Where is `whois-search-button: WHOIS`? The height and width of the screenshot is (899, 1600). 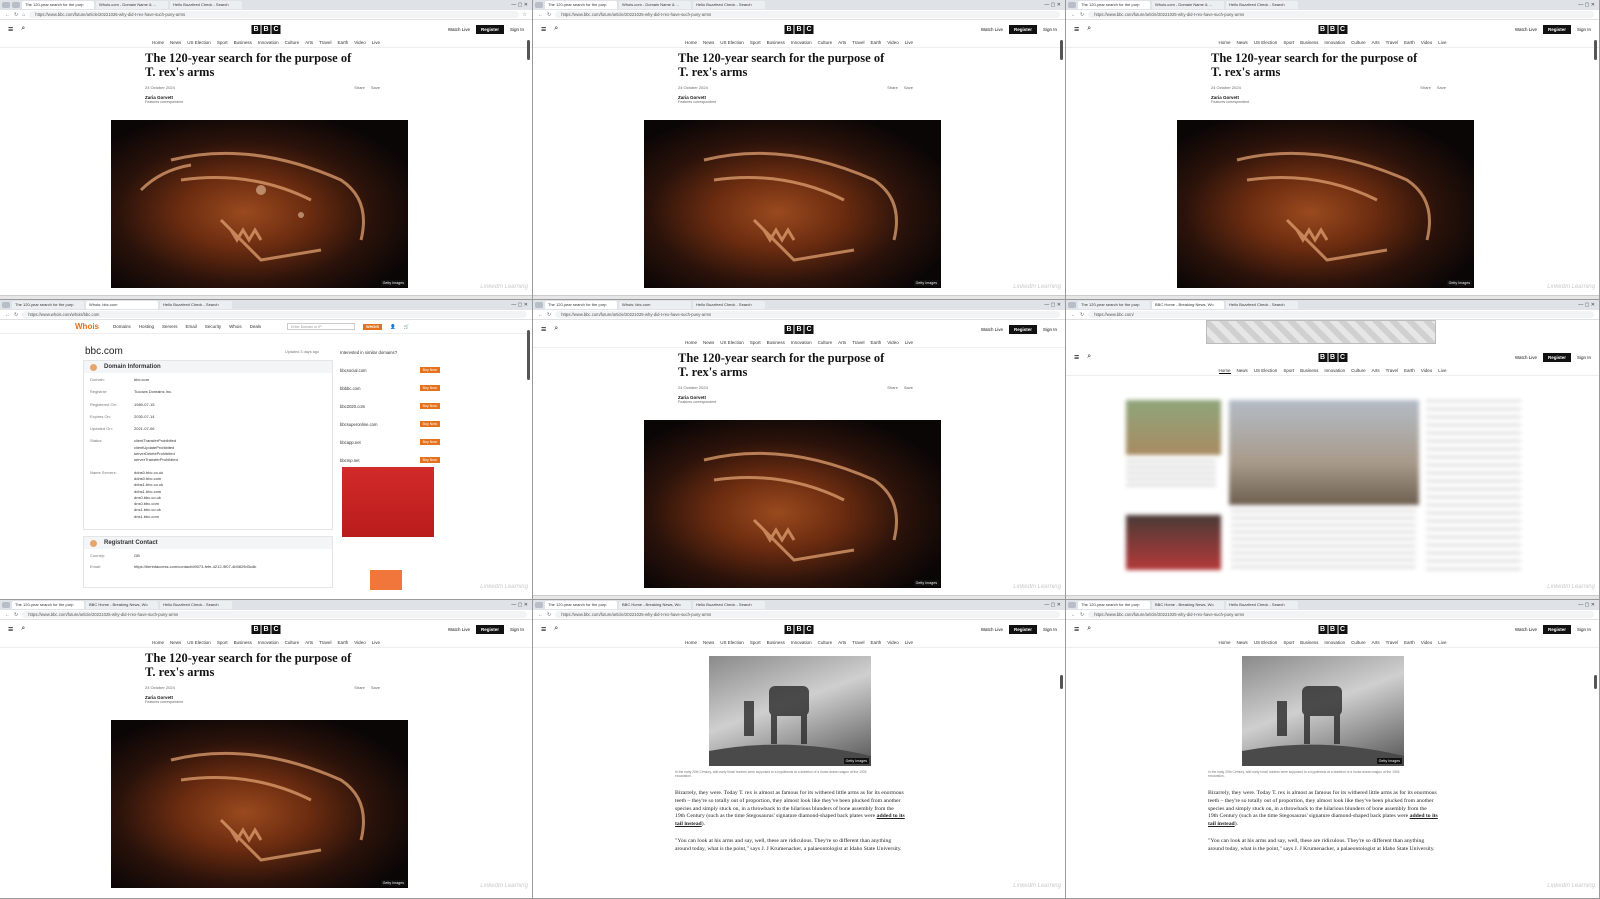
whois-search-button: WHOIS is located at coordinates (372, 326).